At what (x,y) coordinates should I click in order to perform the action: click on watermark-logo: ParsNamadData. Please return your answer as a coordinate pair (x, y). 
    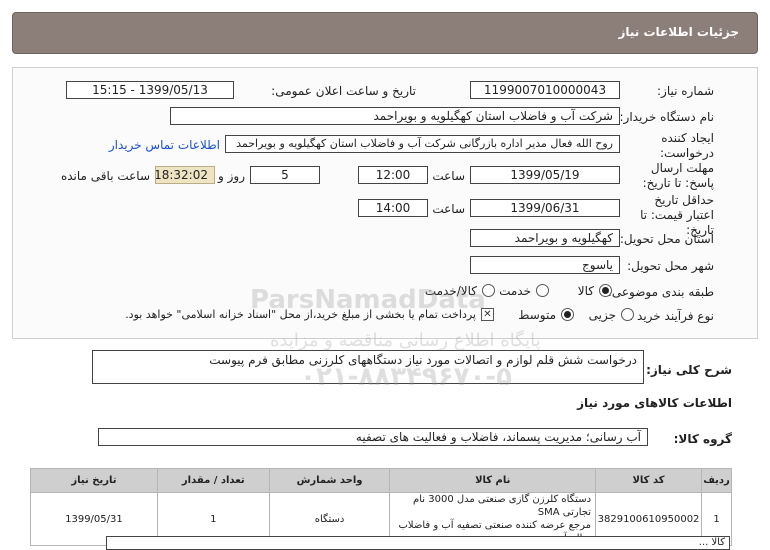
    Looking at the image, I should click on (368, 300).